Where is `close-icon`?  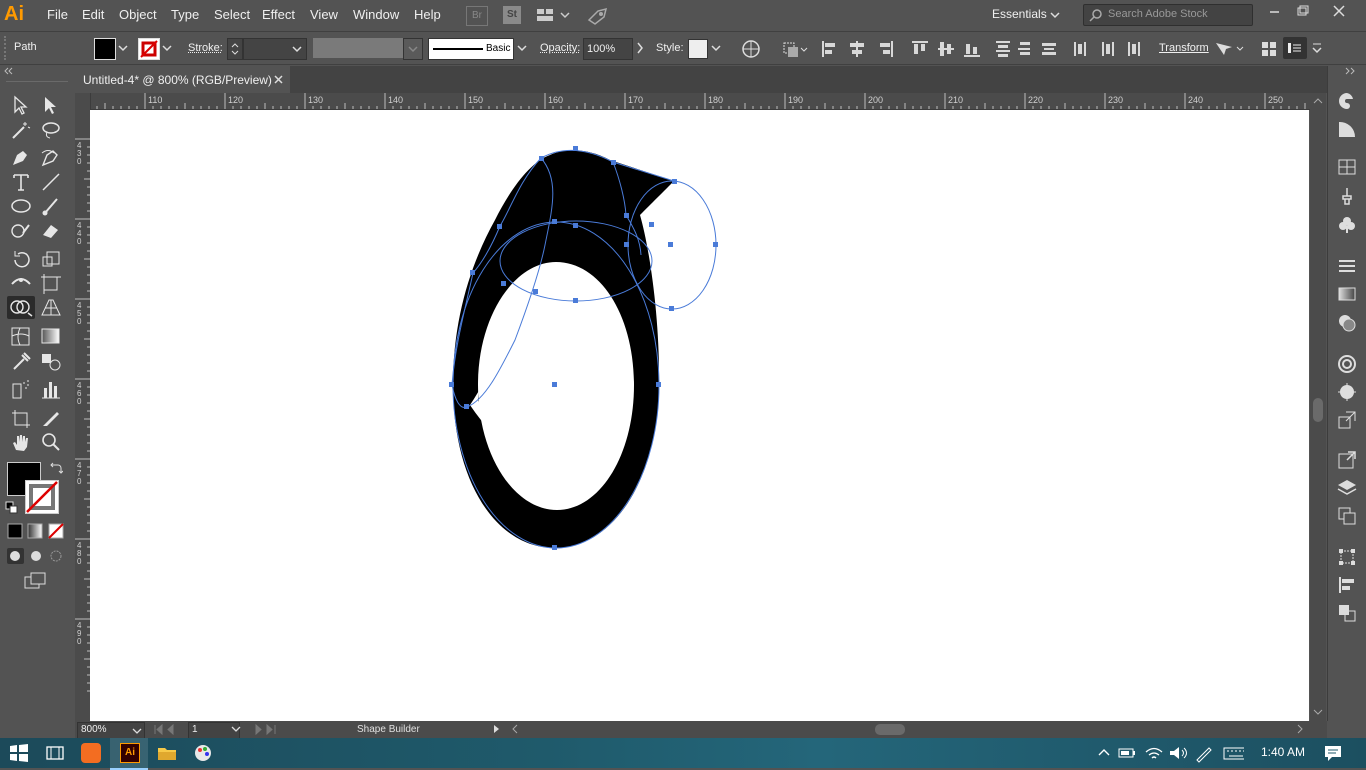 close-icon is located at coordinates (279, 80).